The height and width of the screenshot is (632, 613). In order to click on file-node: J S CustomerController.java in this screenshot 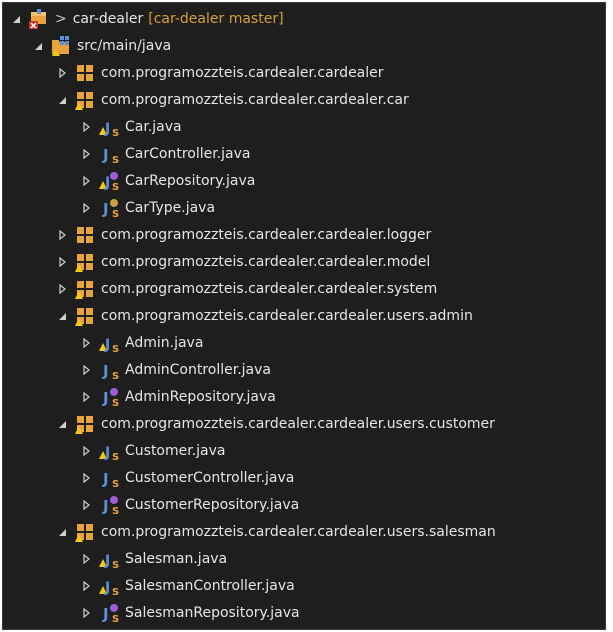, I will do `click(304, 477)`.